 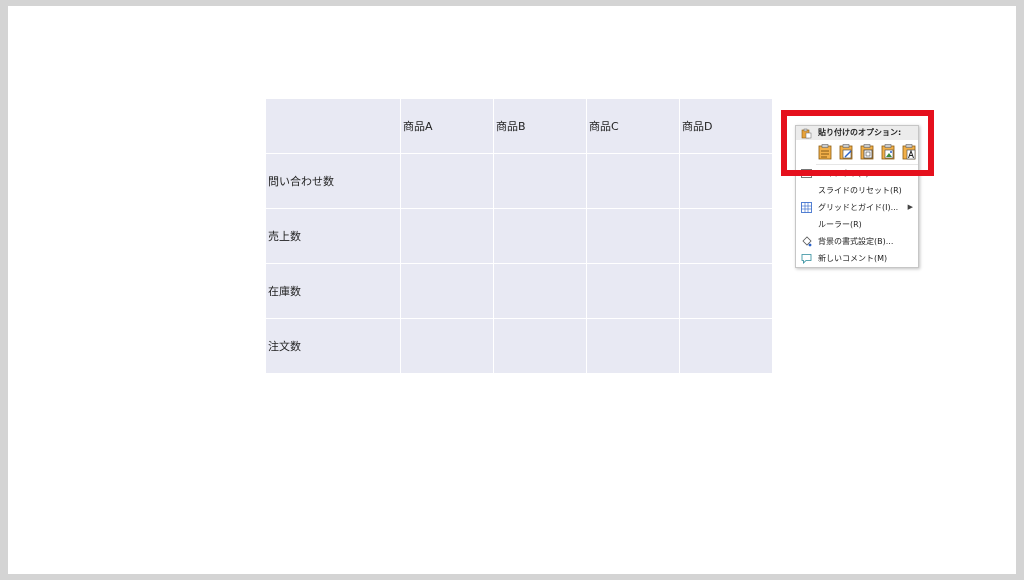 What do you see at coordinates (333, 236) in the screenshot?
I see `row-header: 売上数` at bounding box center [333, 236].